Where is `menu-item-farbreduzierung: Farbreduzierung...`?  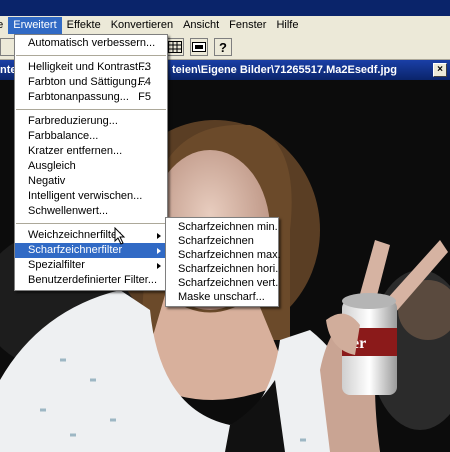
menu-item-farbreduzierung: Farbreduzierung... is located at coordinates (91, 121).